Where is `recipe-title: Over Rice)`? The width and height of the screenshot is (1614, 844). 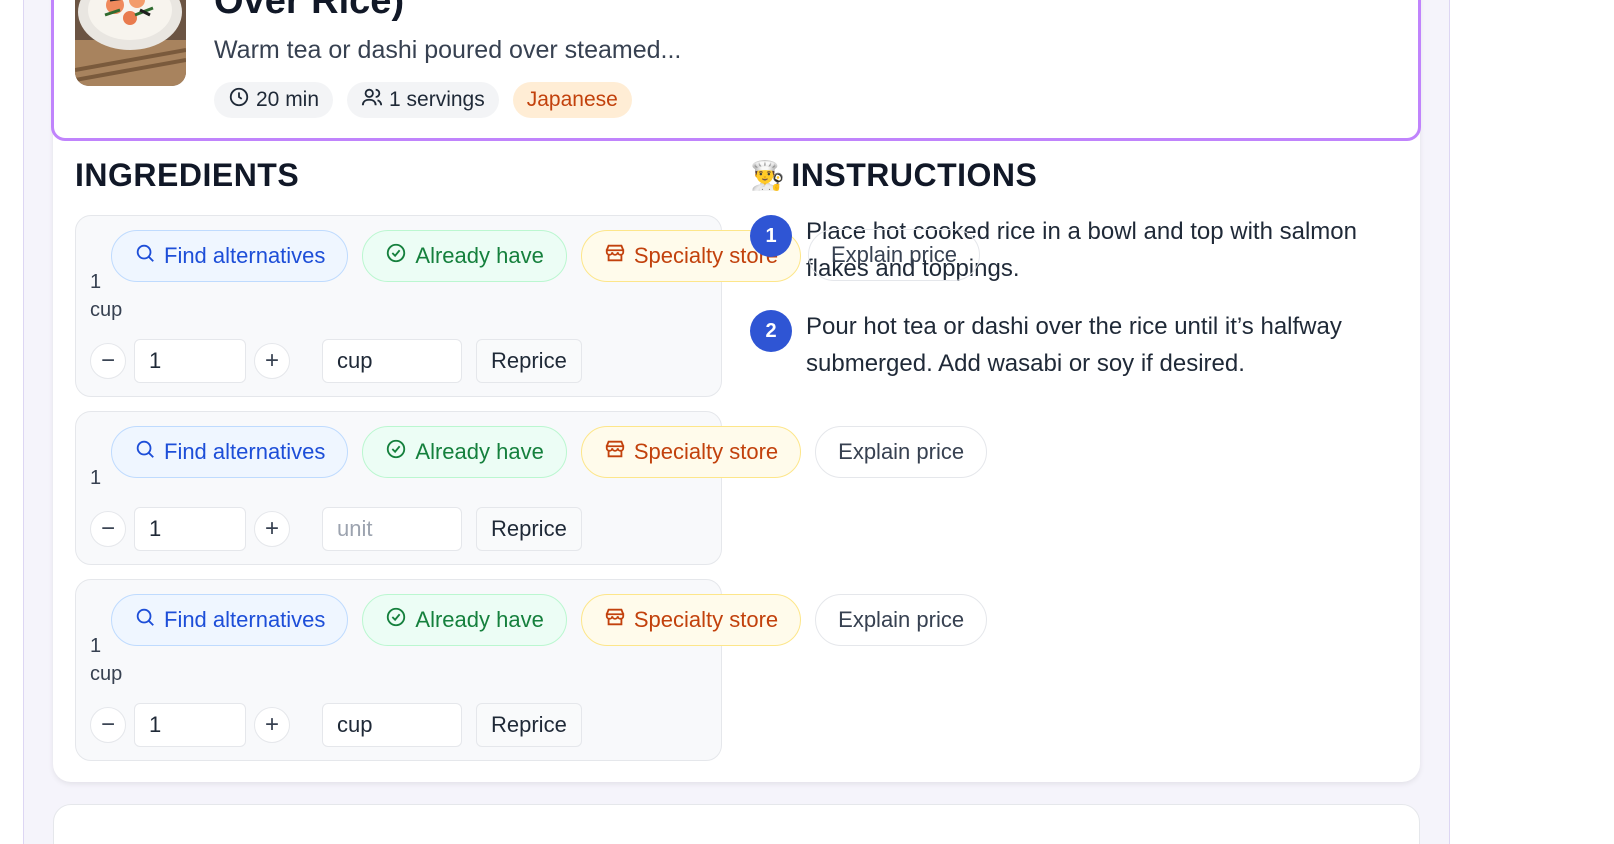
recipe-title: Over Rice) is located at coordinates (309, 11).